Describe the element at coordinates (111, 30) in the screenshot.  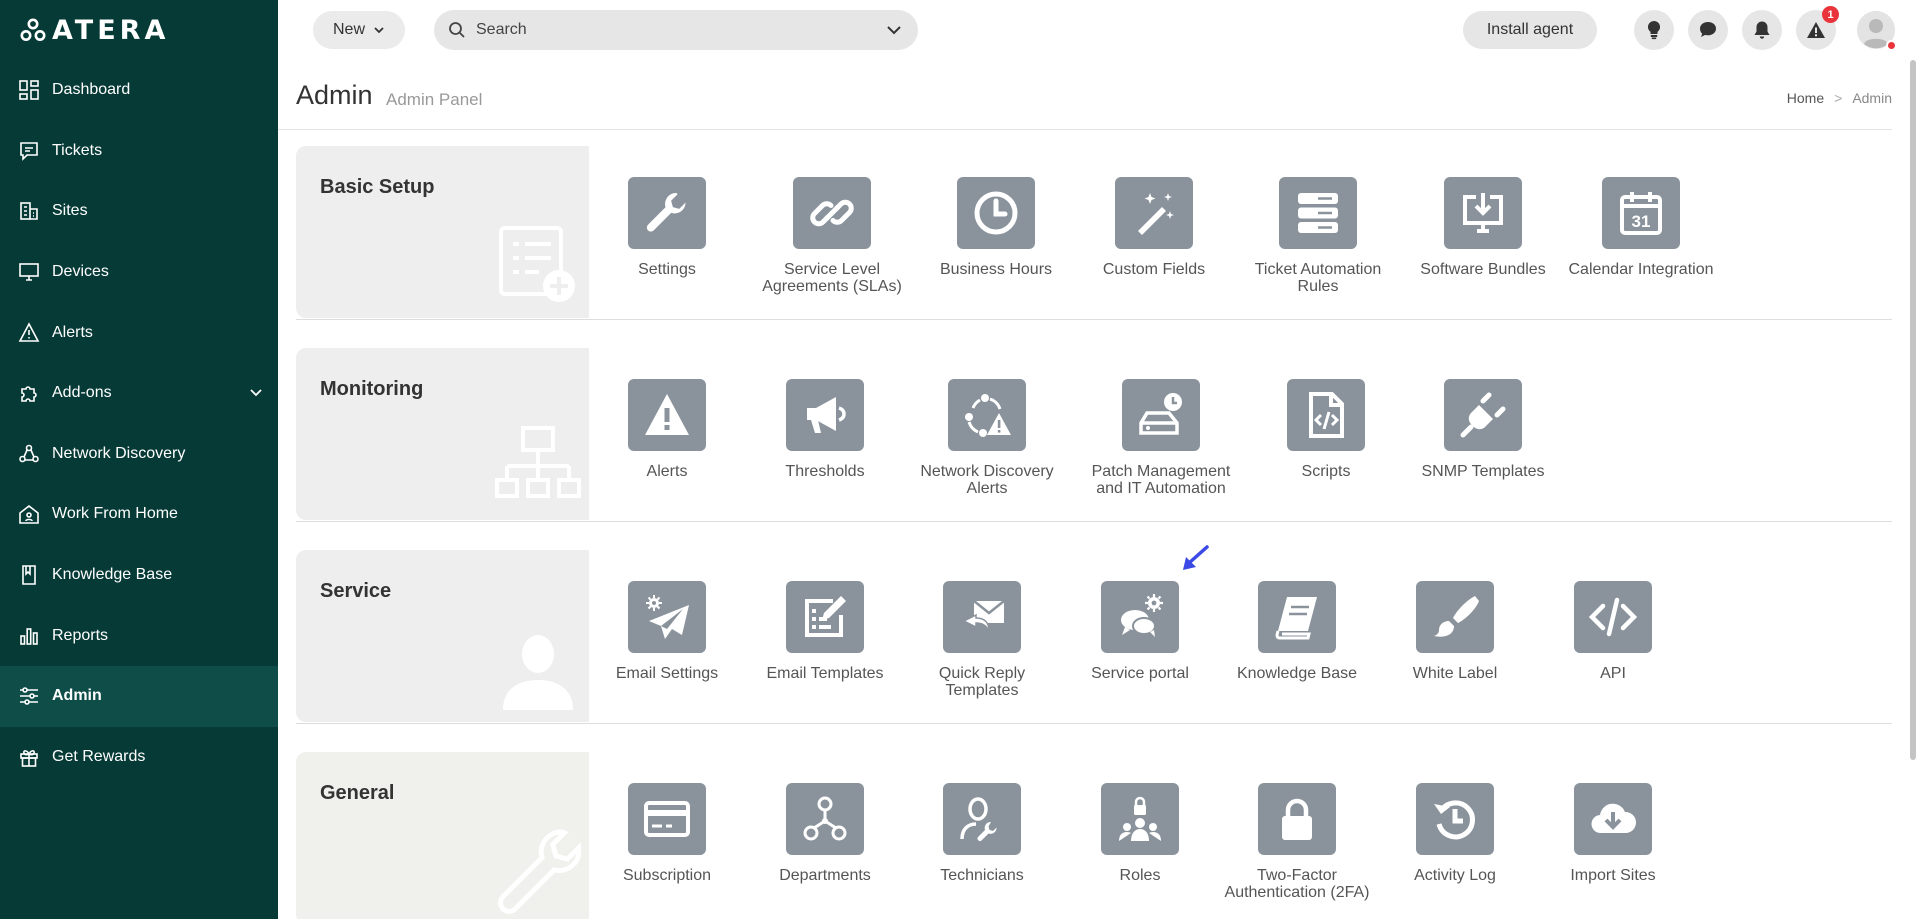
I see `logo-text: ATERA` at that location.